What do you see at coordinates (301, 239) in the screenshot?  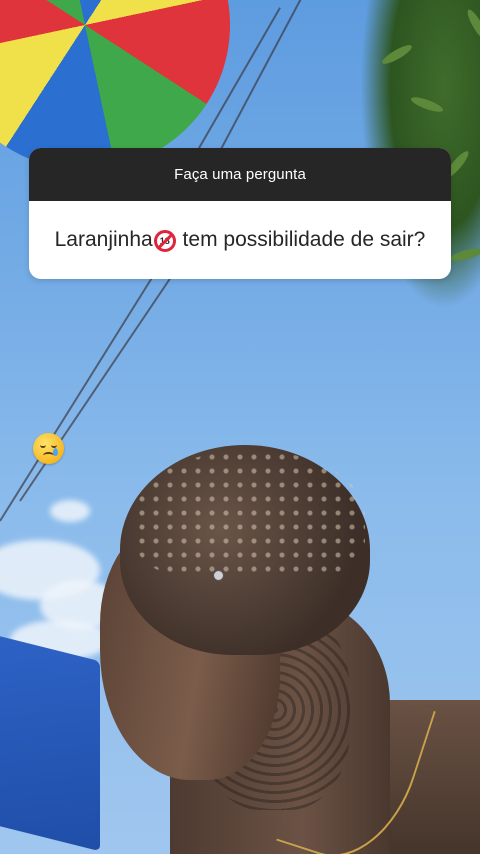 I see `question-text-part-2: tem possibilidade de sair?` at bounding box center [301, 239].